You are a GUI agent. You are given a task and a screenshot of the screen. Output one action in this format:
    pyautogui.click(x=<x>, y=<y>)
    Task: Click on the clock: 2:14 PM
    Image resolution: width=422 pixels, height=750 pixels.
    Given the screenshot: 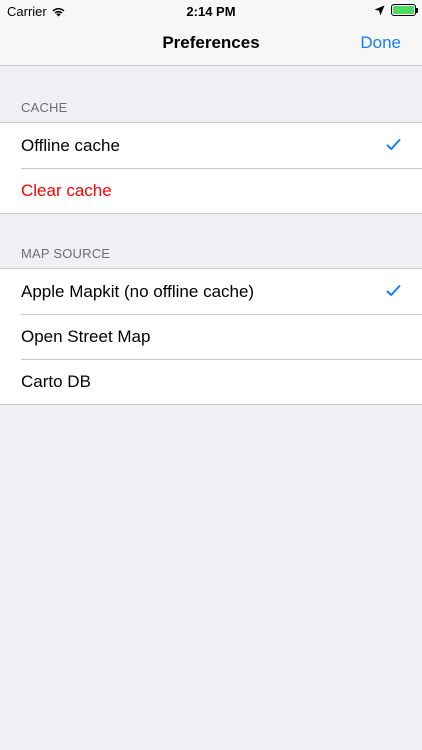 What is the action you would take?
    pyautogui.click(x=211, y=11)
    